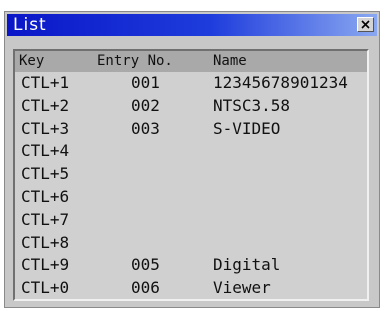 The image size is (386, 311). What do you see at coordinates (280, 82) in the screenshot?
I see `row-name: 12345678901234` at bounding box center [280, 82].